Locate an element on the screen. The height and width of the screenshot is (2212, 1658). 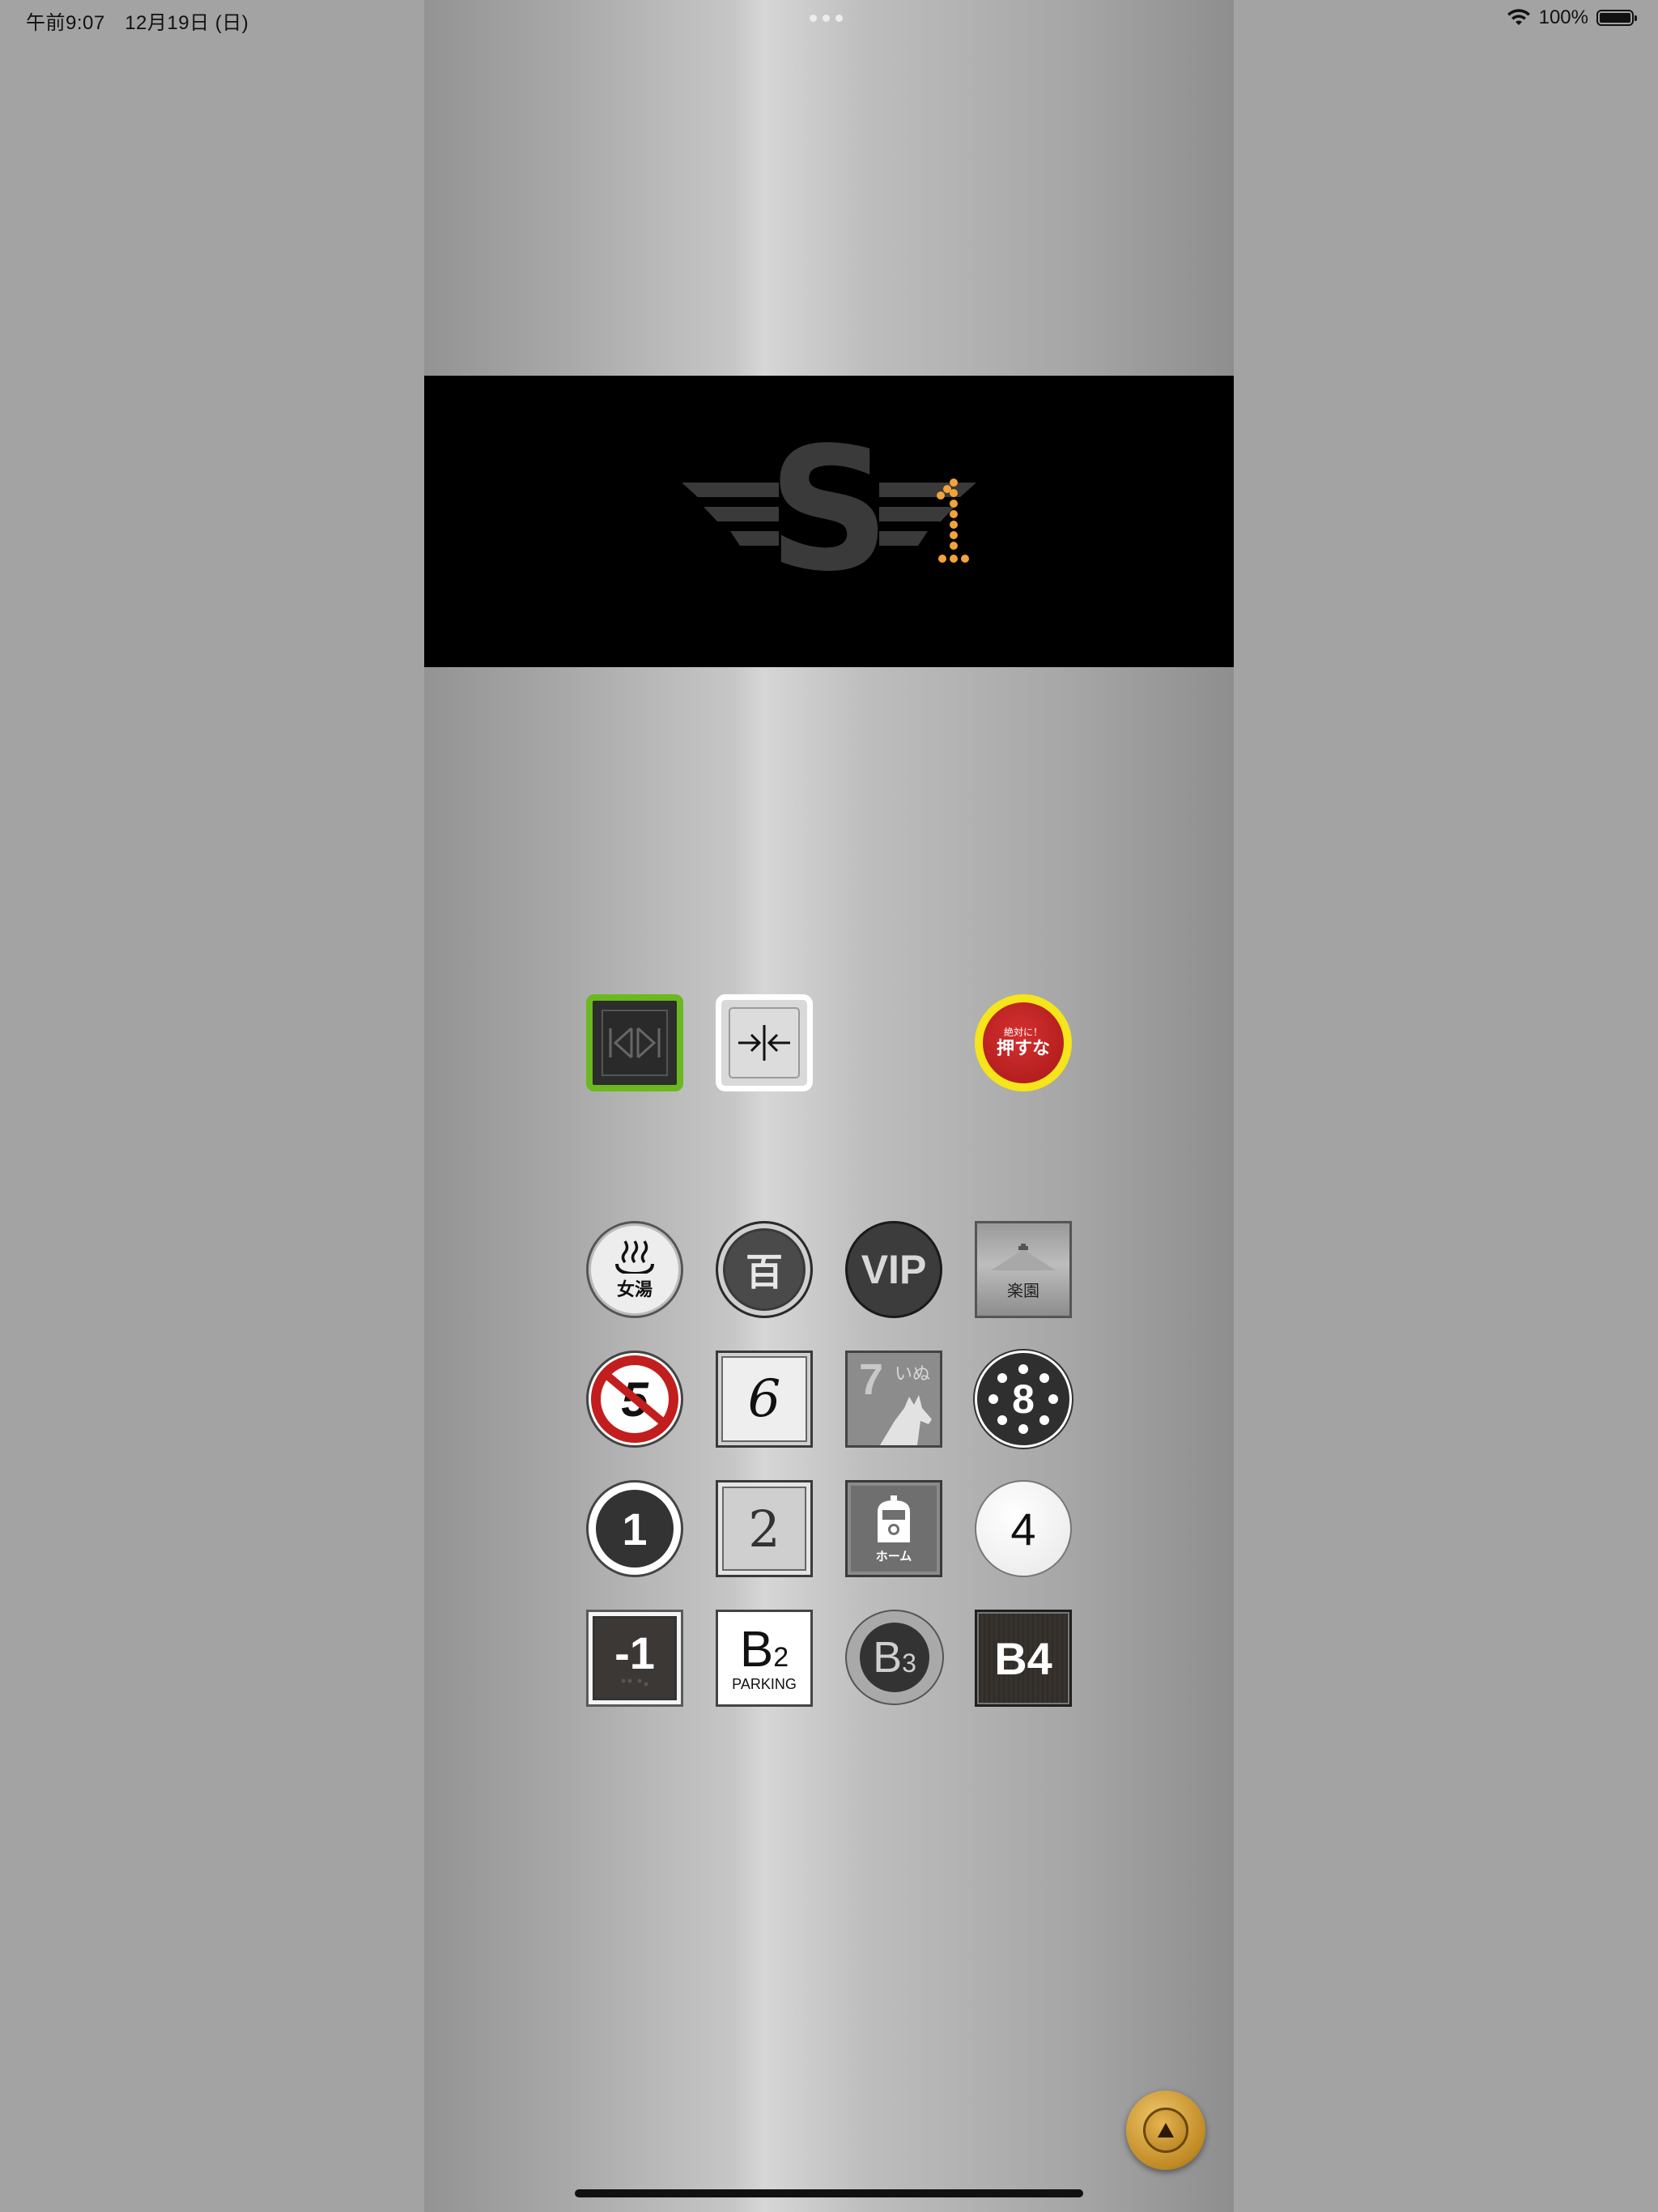
floor-button-6: 6 is located at coordinates (764, 1399).